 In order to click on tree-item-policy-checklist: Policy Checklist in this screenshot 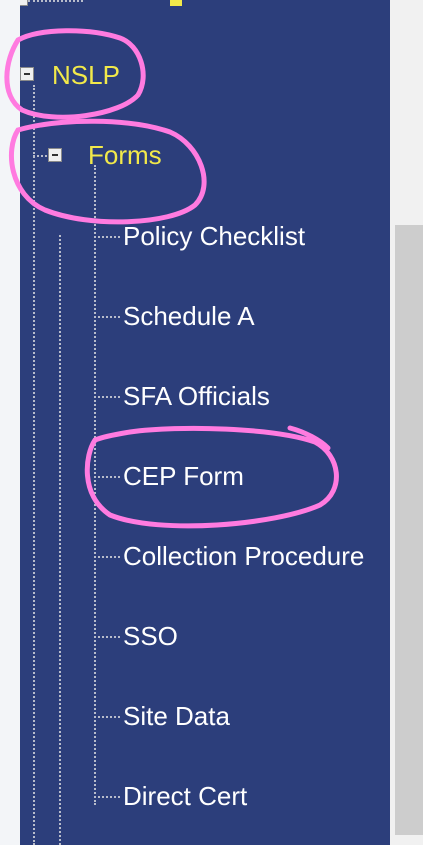, I will do `click(214, 236)`.